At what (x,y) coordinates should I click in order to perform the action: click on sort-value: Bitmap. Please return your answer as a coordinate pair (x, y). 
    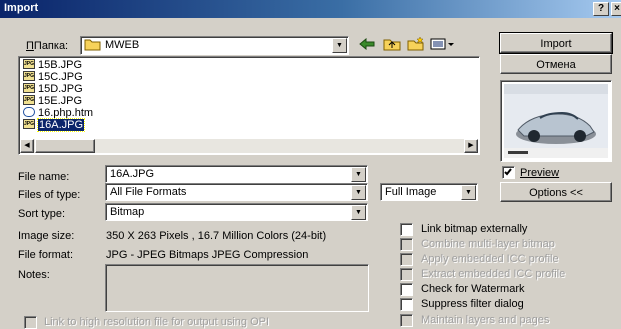
    Looking at the image, I should click on (127, 212).